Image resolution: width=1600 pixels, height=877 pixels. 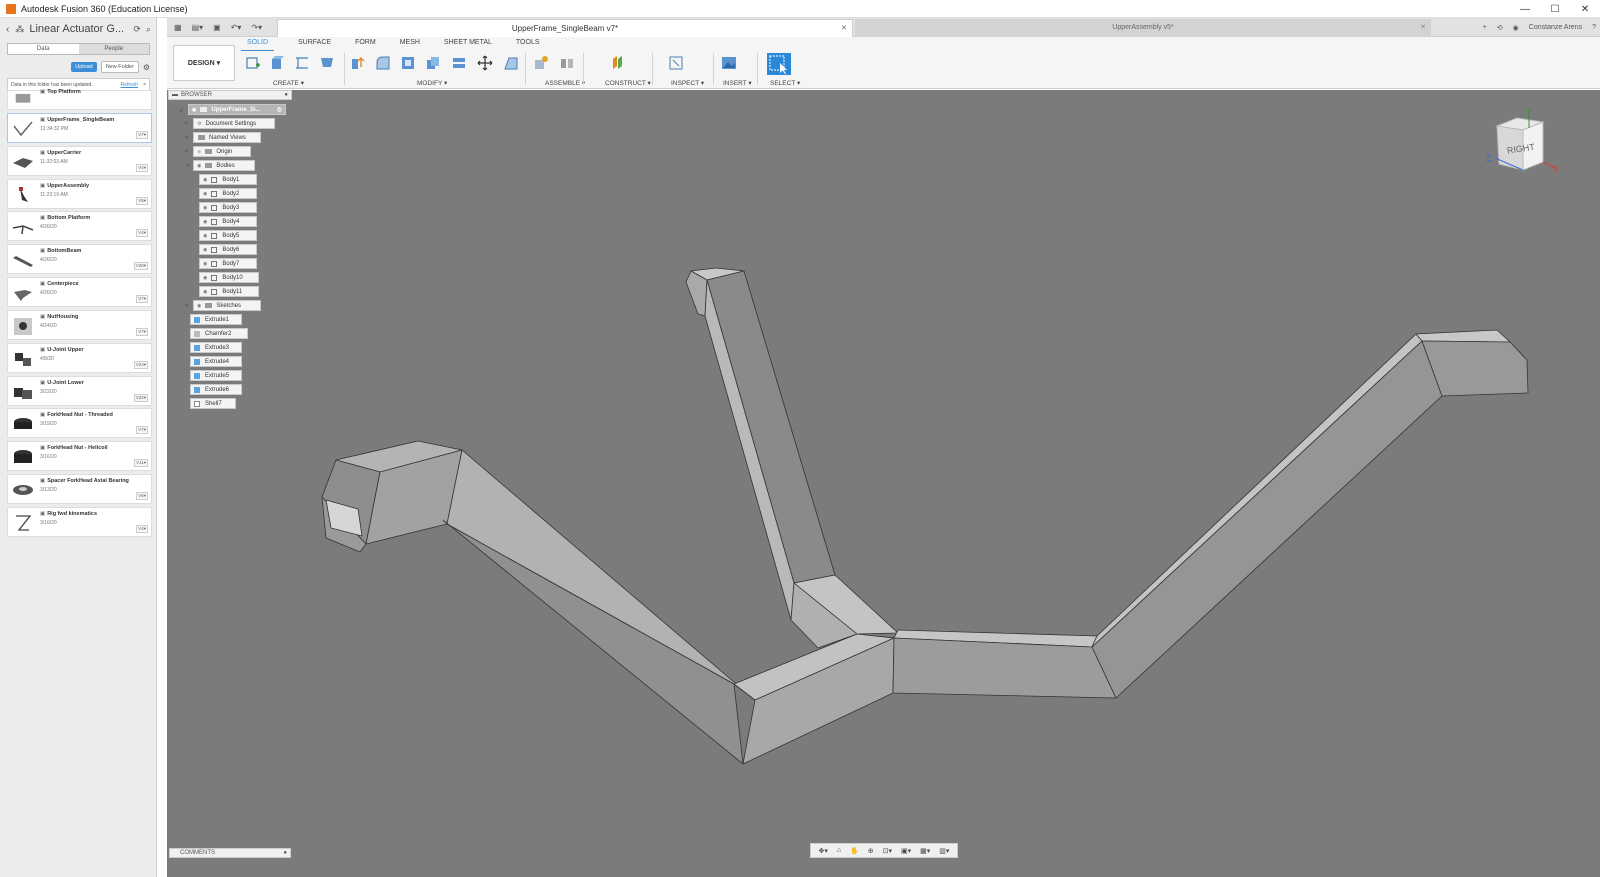 What do you see at coordinates (216, 347) in the screenshot?
I see `timeline-feature: Extrude3` at bounding box center [216, 347].